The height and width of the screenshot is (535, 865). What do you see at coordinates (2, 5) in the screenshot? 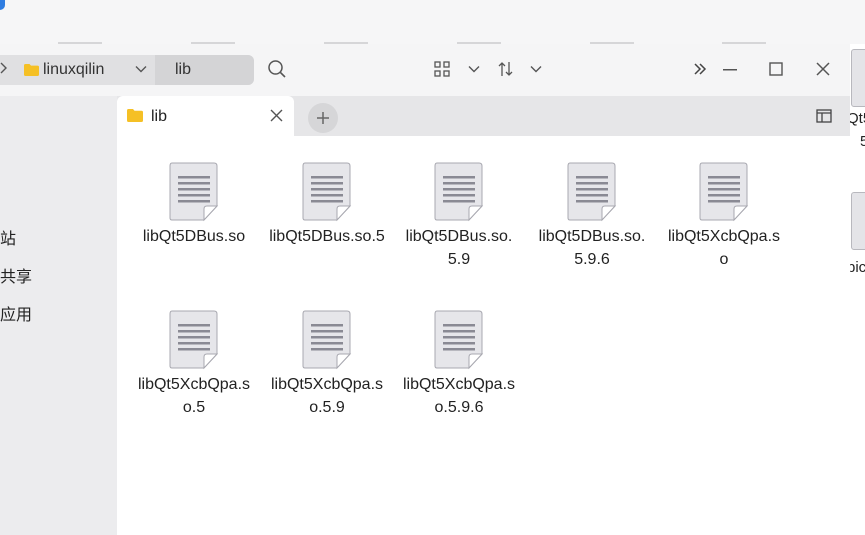
I see `accent-marker` at bounding box center [2, 5].